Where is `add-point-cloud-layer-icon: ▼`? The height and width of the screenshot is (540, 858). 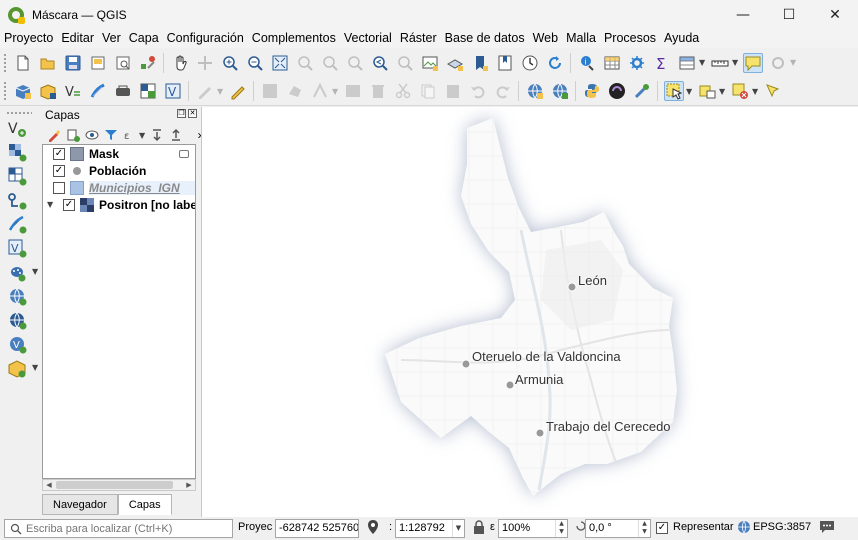 add-point-cloud-layer-icon: ▼ is located at coordinates (22, 272).